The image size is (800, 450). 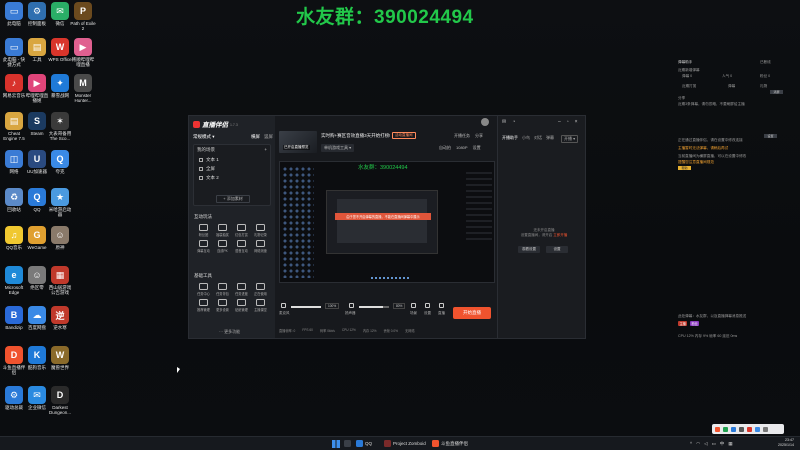 I want to click on add-source-button: + 添加素材, so click(x=233, y=199).